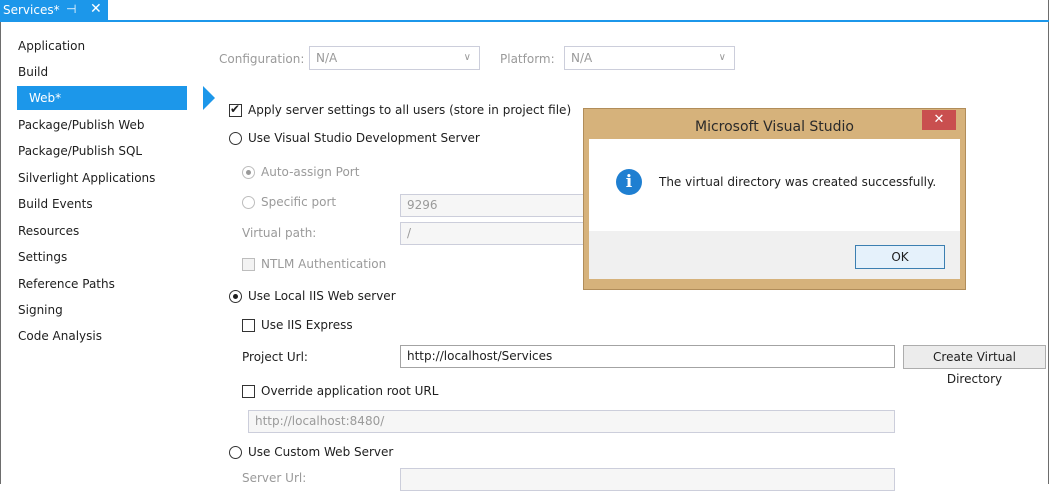 The height and width of the screenshot is (491, 1049). I want to click on active-arrow-icon, so click(209, 98).